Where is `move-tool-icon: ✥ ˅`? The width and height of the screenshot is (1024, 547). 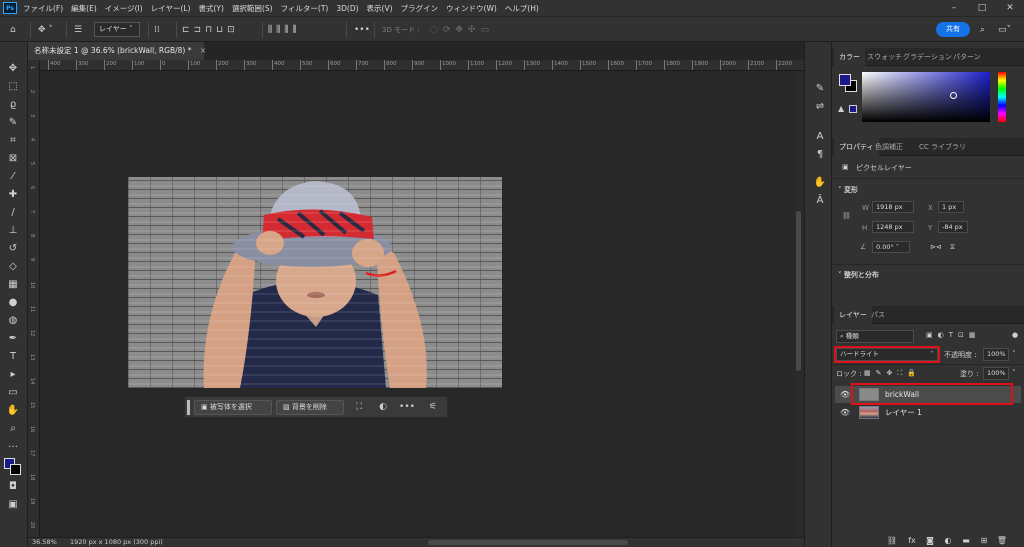 move-tool-icon: ✥ ˅ is located at coordinates (45, 30).